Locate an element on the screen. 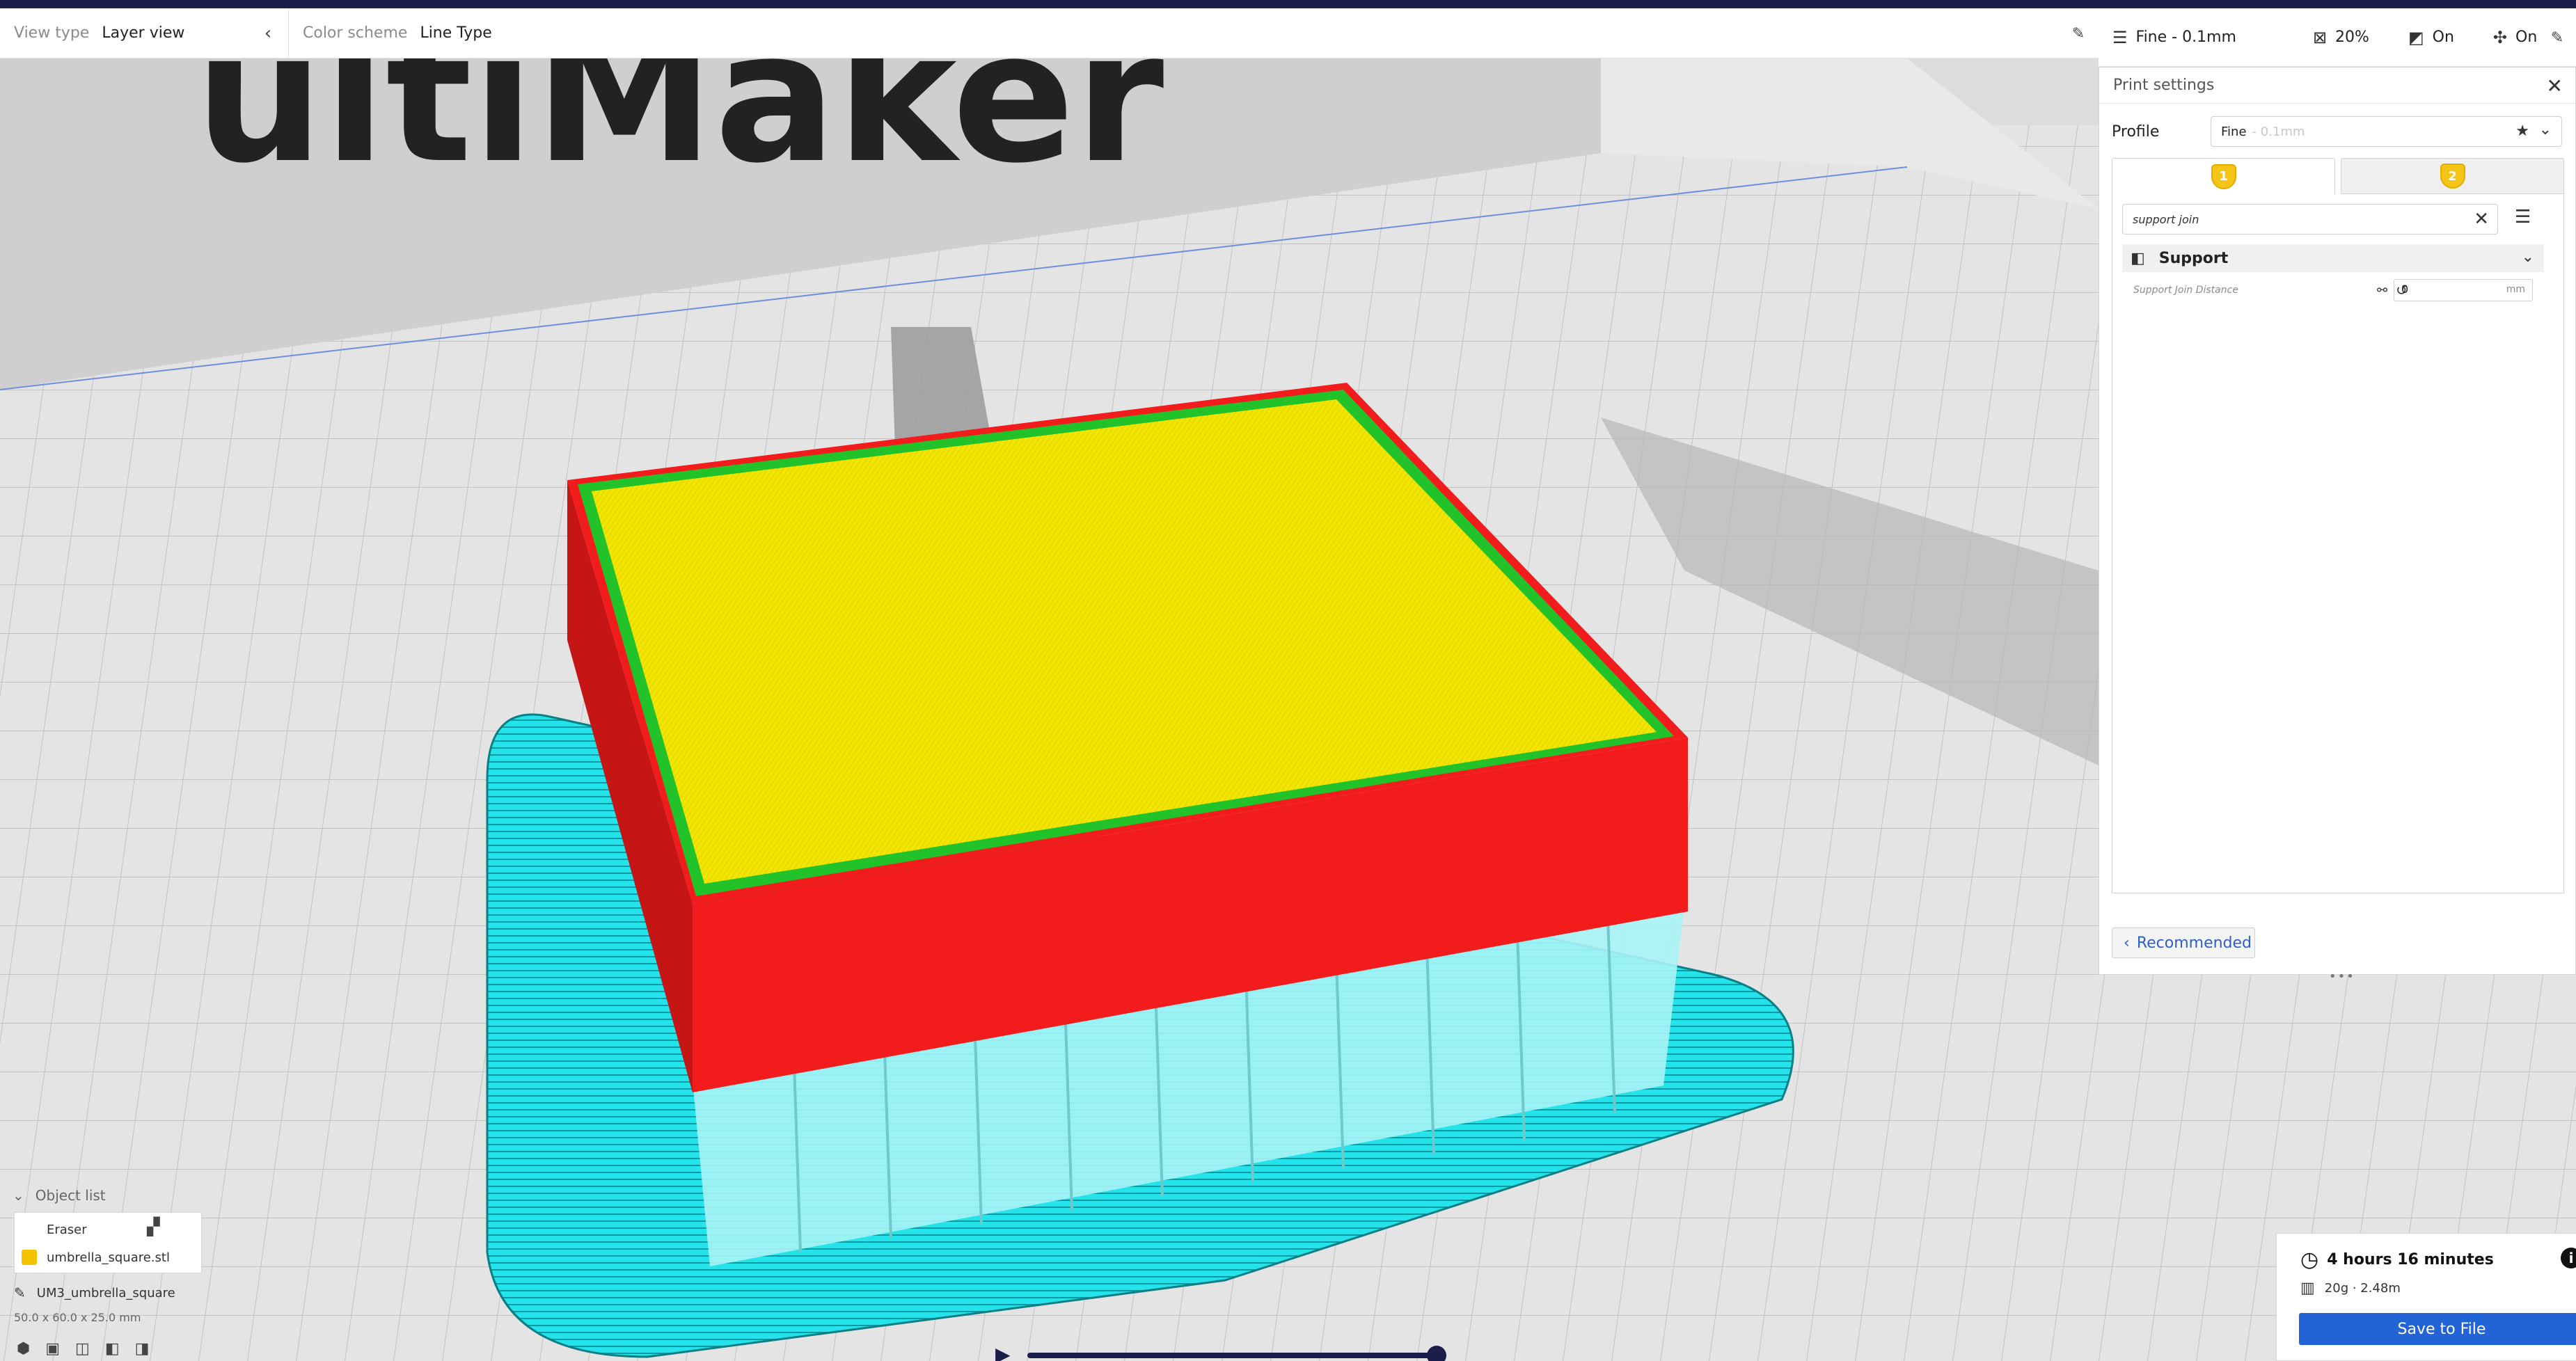 The image size is (2576, 1361). extruder-1-badge: 1 is located at coordinates (2223, 176).